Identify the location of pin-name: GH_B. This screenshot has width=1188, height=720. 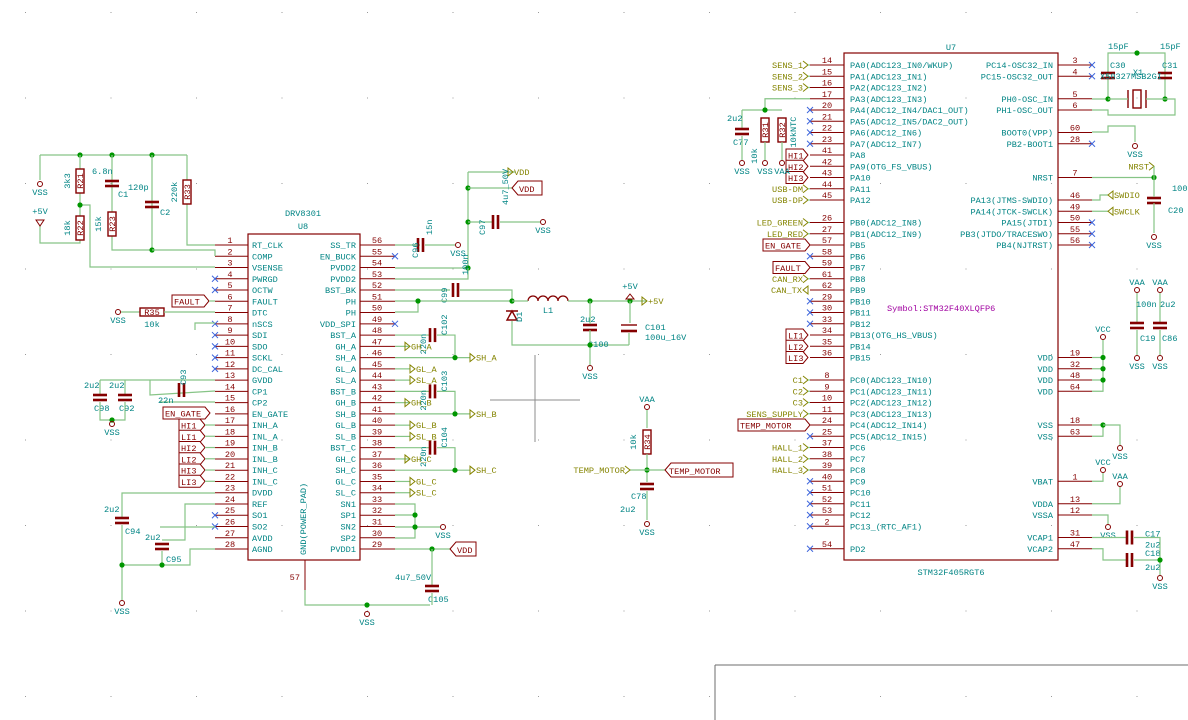
(345, 404).